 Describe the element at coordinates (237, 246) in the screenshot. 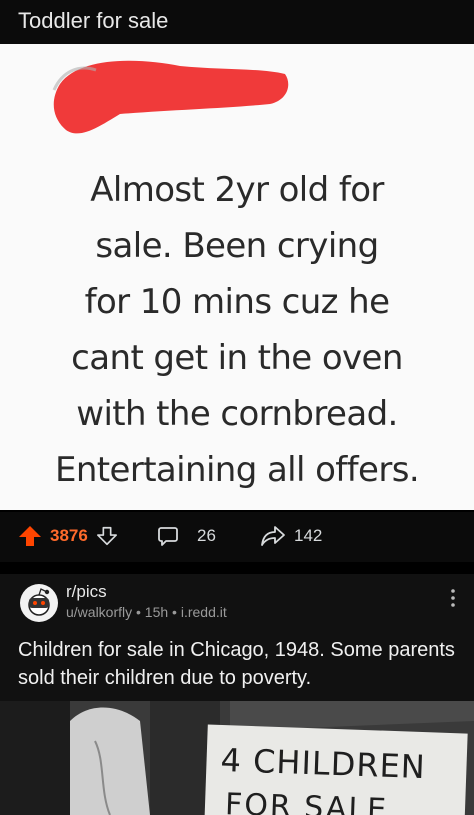

I see `caption-line: sale. Been crying` at that location.